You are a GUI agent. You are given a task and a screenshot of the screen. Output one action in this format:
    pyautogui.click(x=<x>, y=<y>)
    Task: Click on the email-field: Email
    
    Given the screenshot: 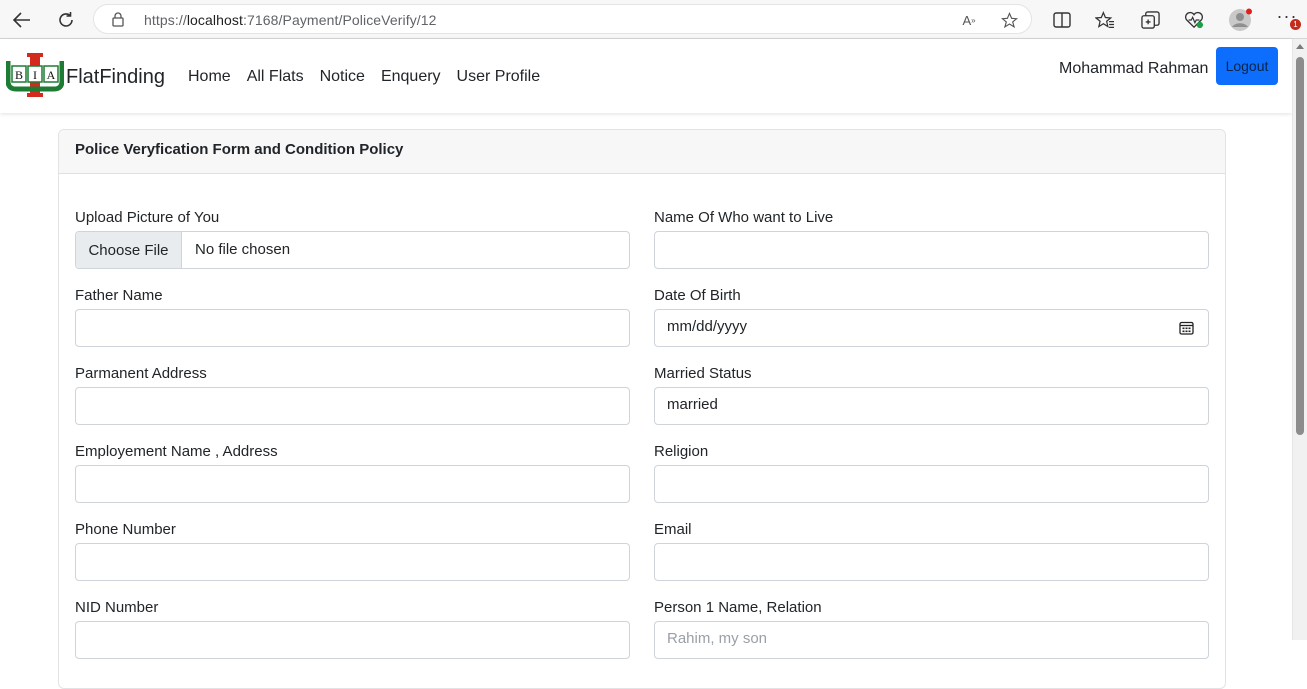 What is the action you would take?
    pyautogui.click(x=931, y=551)
    